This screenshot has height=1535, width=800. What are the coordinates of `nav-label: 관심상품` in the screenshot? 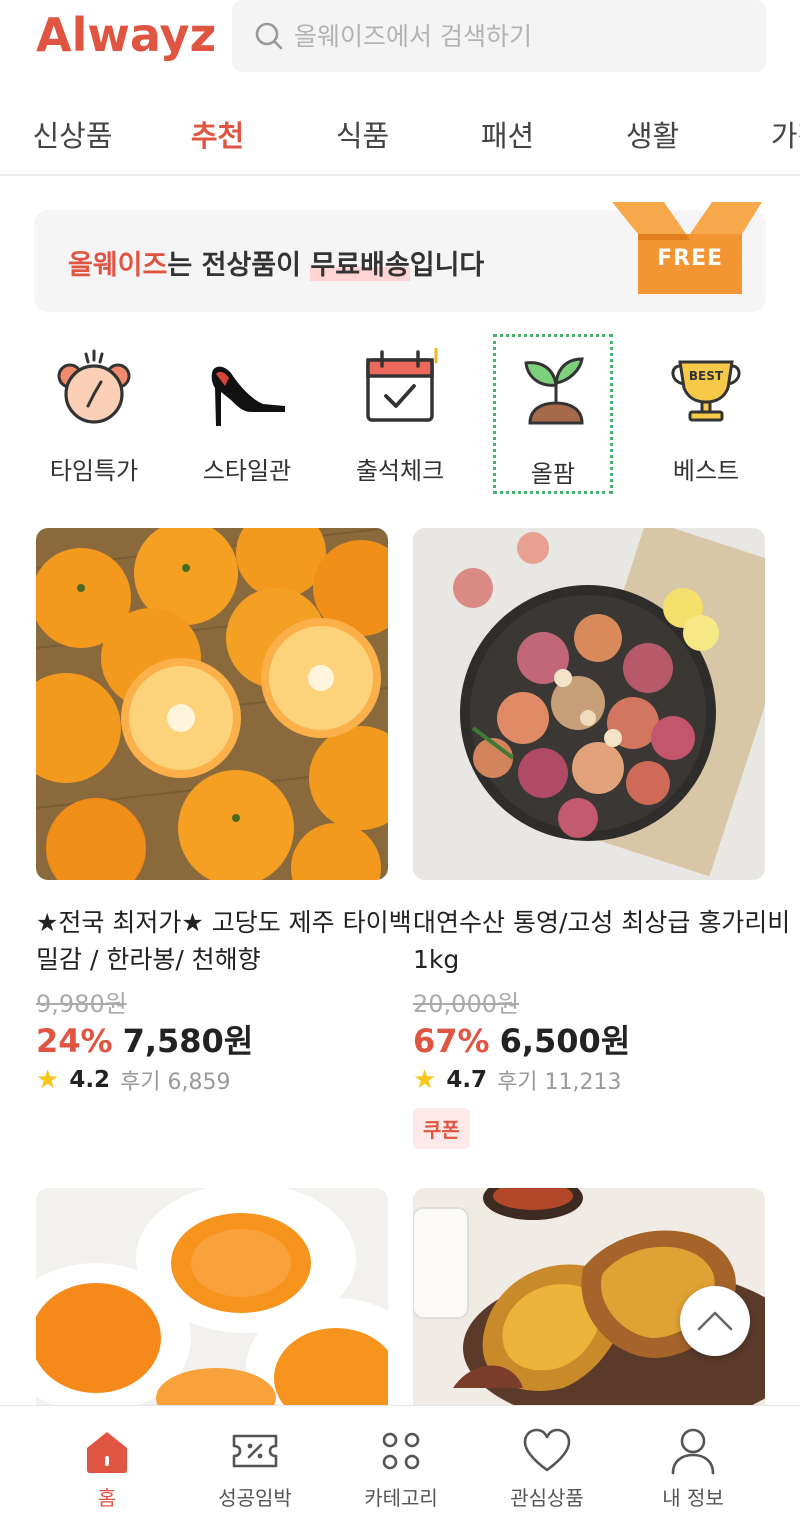 It's located at (547, 1498).